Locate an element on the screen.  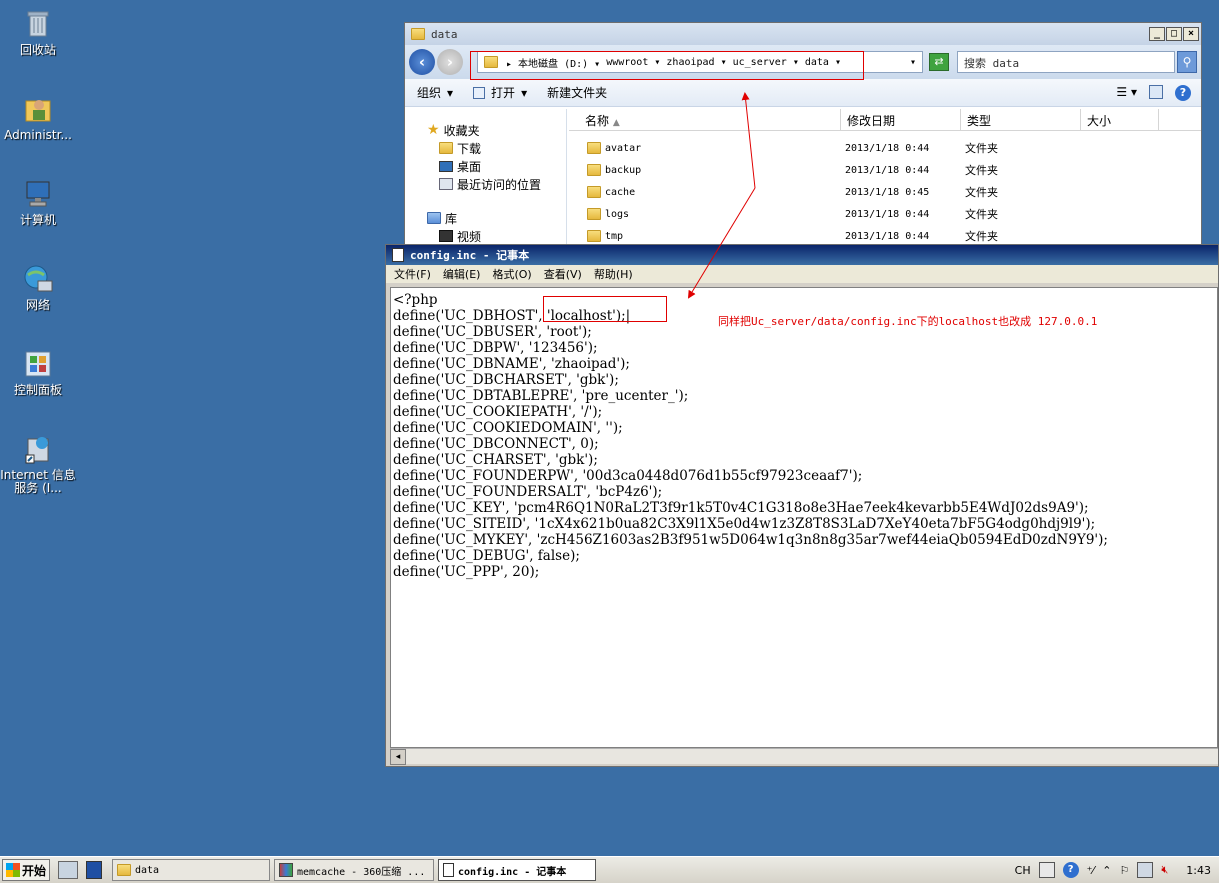
new-folder-button: 新建文件夹 is located at coordinates (577, 92).